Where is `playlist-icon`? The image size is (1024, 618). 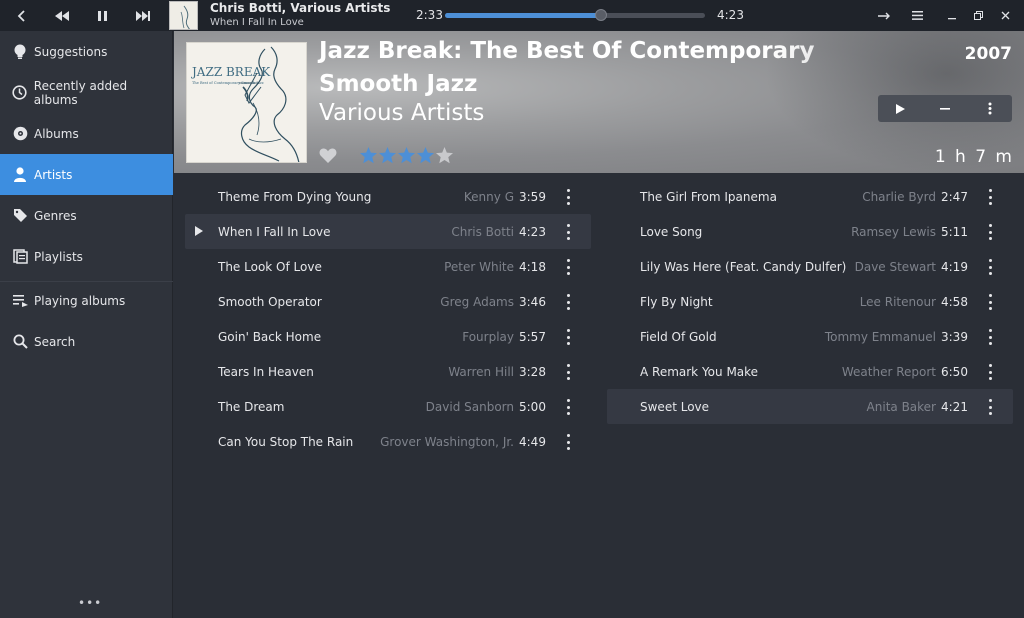
playlist-icon is located at coordinates (20, 257).